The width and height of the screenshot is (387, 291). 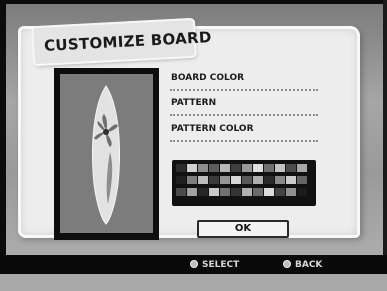 What do you see at coordinates (3, 145) in the screenshot?
I see `screen-border-left` at bounding box center [3, 145].